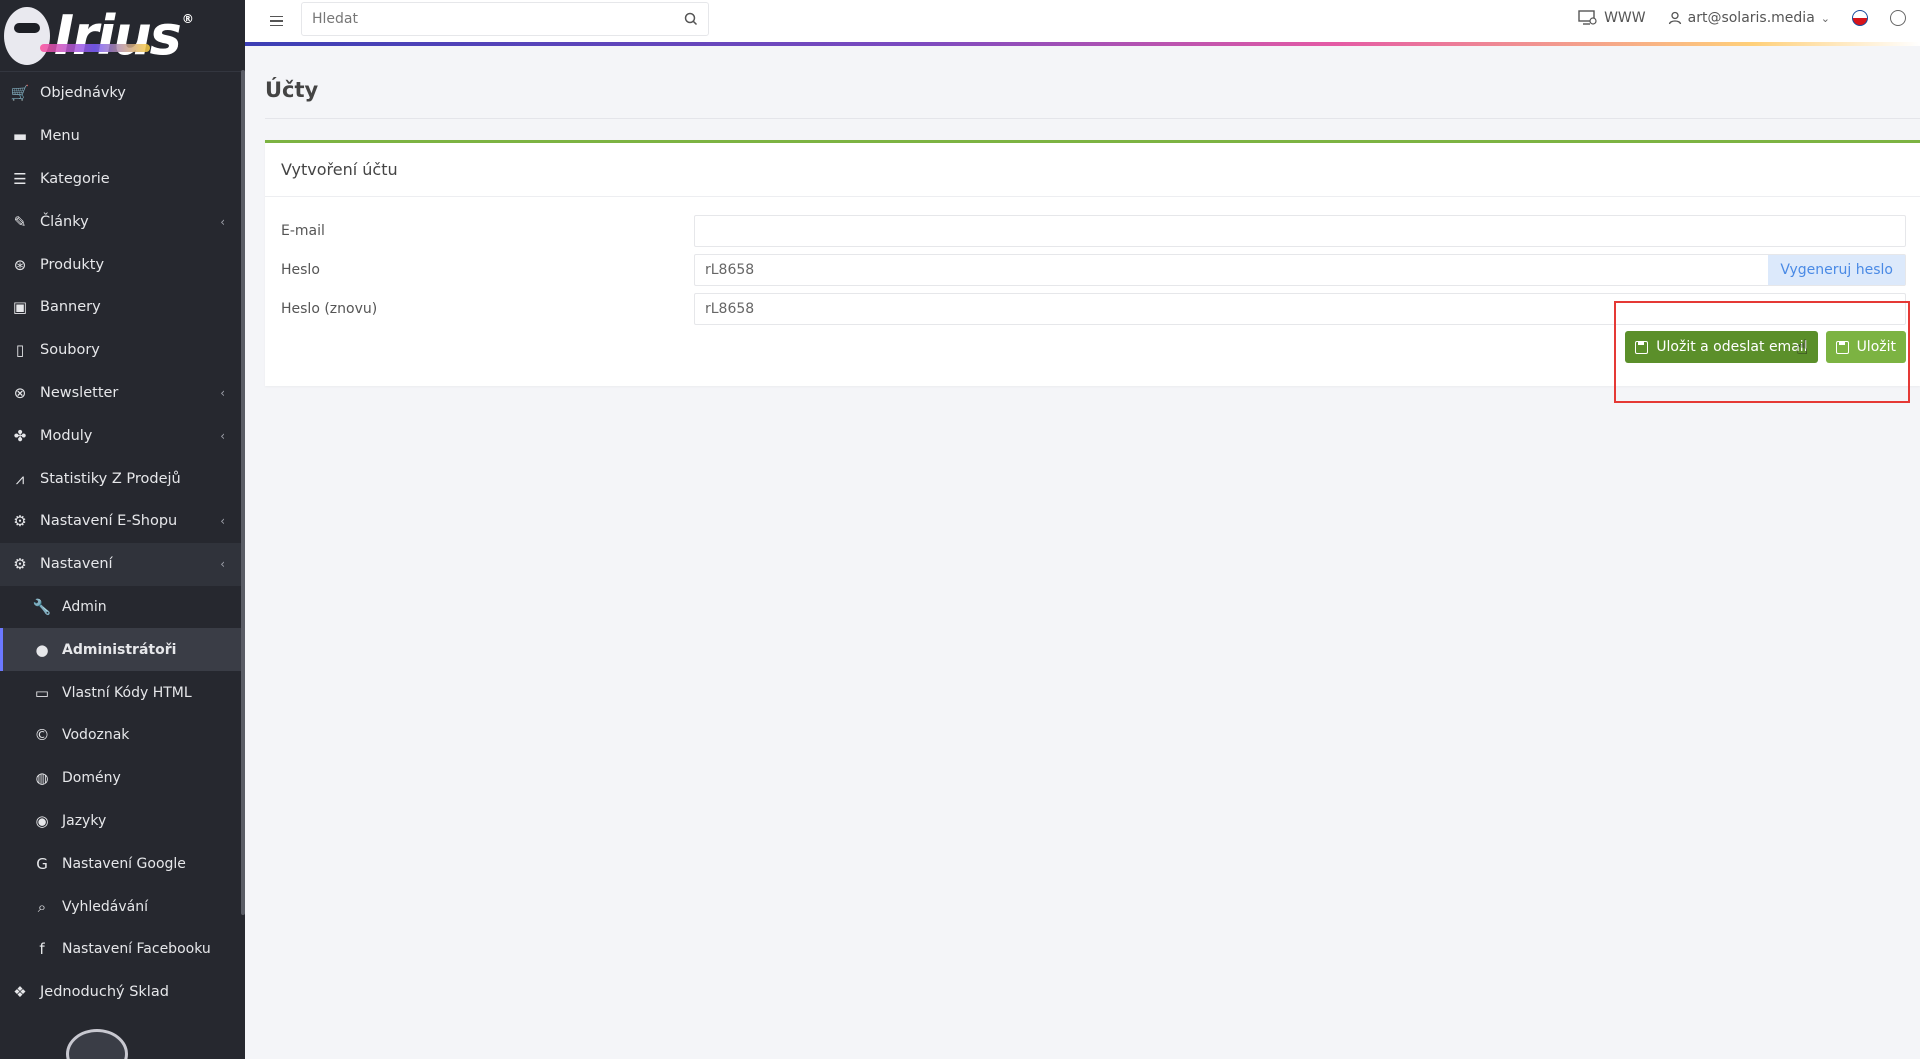  Describe the element at coordinates (20, 178) in the screenshot. I see `list-icon: ☰` at that location.